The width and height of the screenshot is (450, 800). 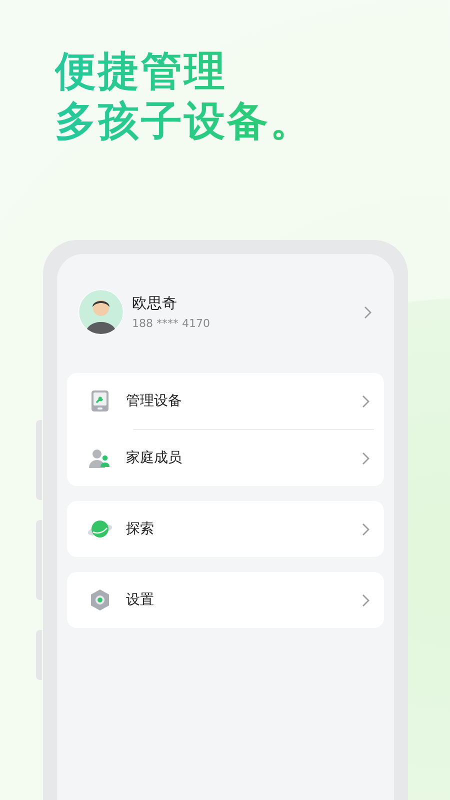 I want to click on phone-wrench-icon, so click(x=100, y=401).